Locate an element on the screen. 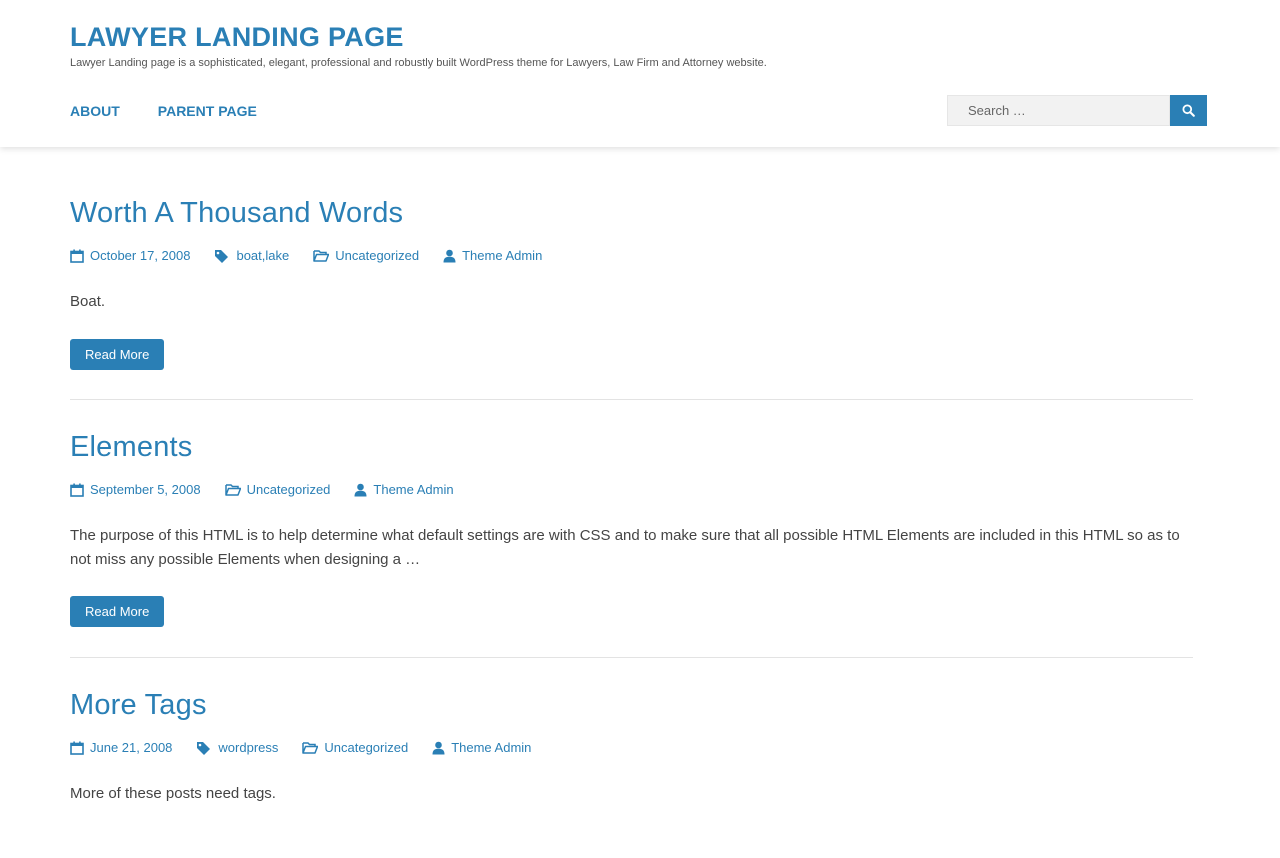 This screenshot has width=1280, height=858. tag-link-wordpress: wordpress is located at coordinates (248, 747).